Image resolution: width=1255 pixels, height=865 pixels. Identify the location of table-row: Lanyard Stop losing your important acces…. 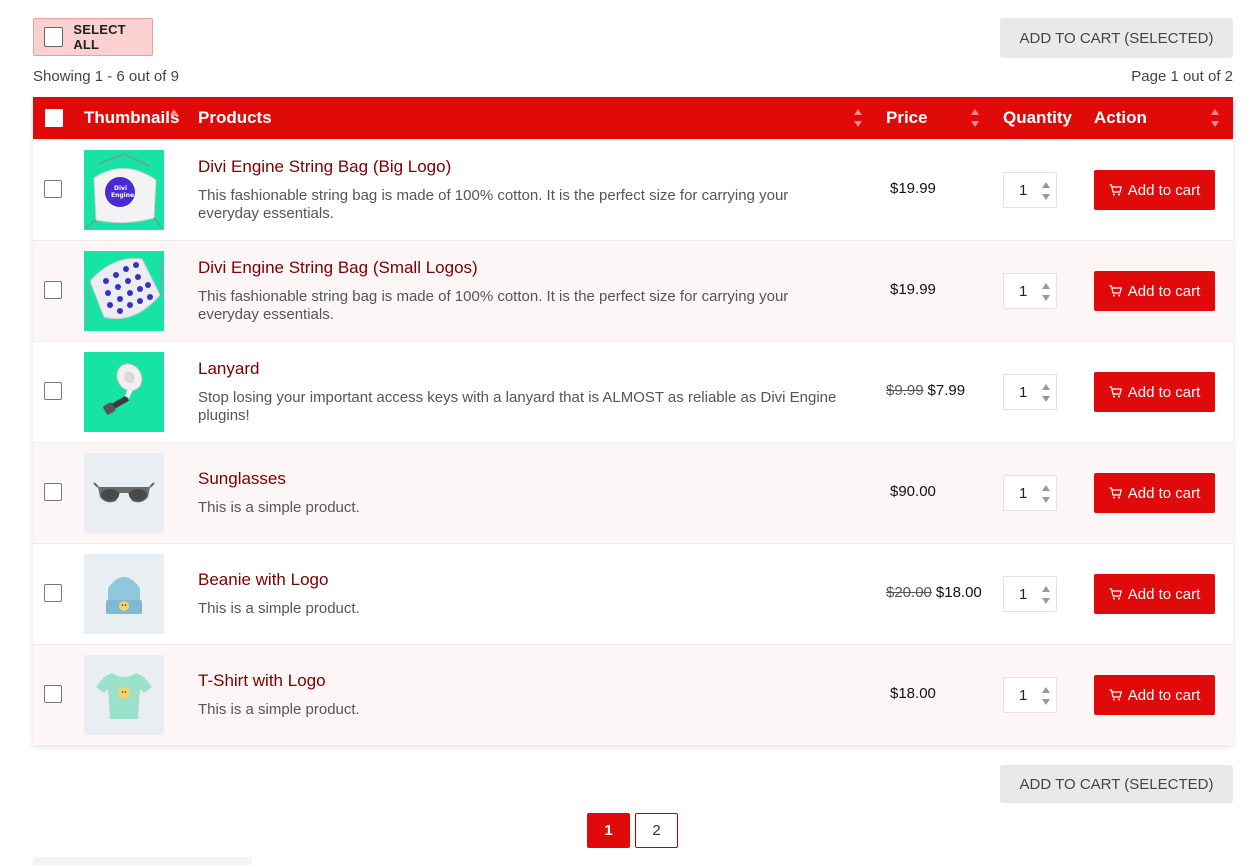
(633, 391).